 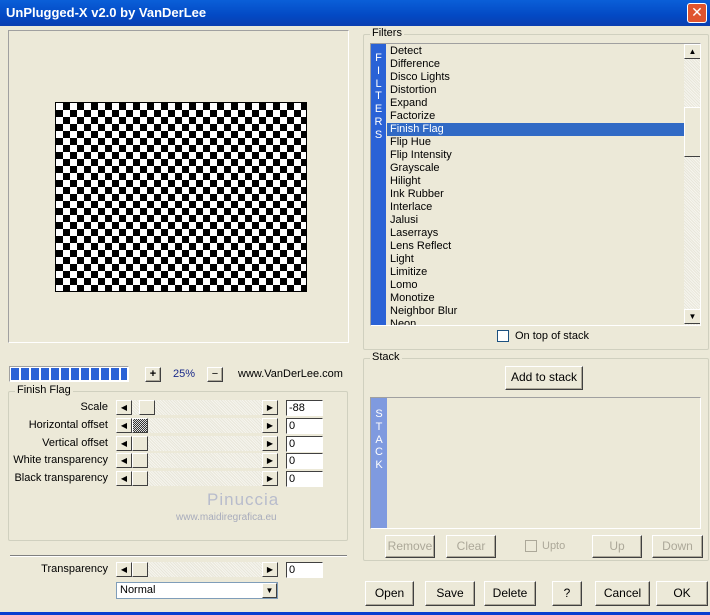 I want to click on on-top-checkbox, so click(x=503, y=336).